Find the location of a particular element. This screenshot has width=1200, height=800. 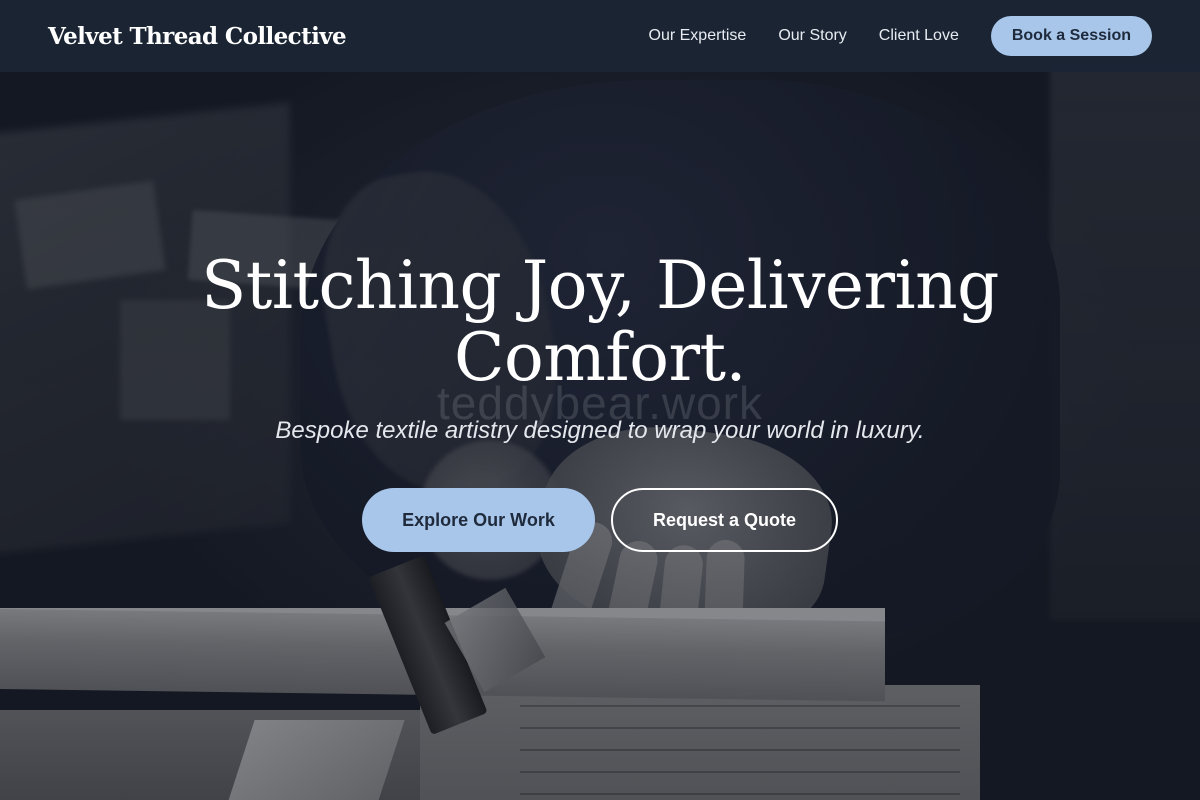

hero-button-group: Explore Our Work Request a Quote is located at coordinates (600, 520).